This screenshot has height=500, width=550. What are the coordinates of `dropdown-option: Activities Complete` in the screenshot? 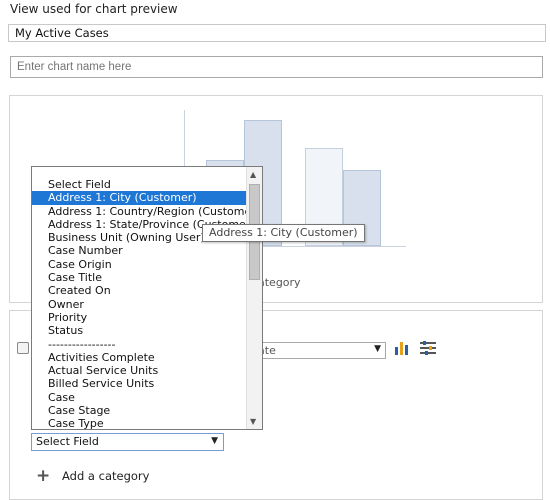 It's located at (139, 357).